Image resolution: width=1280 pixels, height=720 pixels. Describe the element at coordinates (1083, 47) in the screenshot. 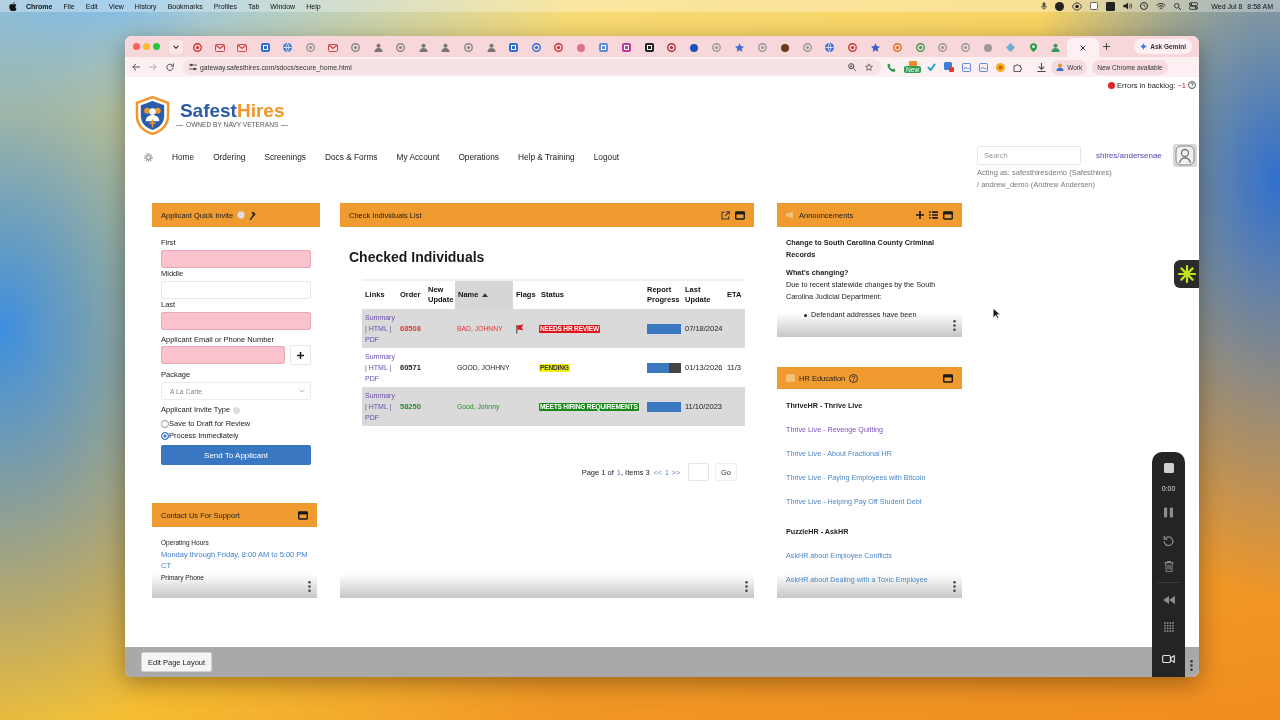

I see `close-icon` at that location.